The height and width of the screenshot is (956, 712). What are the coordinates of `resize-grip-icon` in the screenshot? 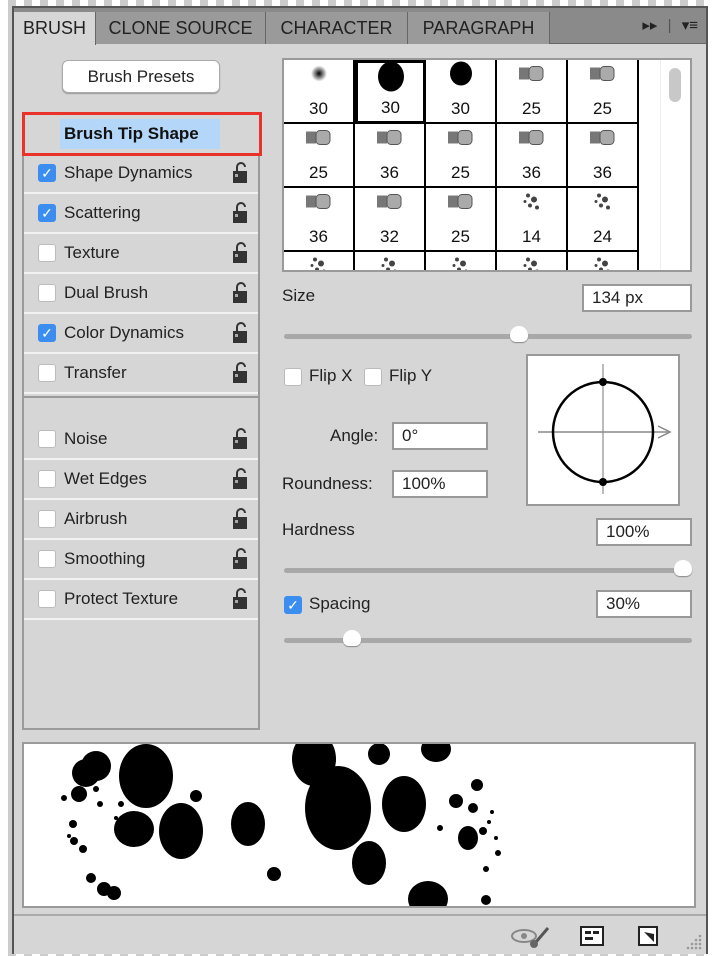 It's located at (693, 942).